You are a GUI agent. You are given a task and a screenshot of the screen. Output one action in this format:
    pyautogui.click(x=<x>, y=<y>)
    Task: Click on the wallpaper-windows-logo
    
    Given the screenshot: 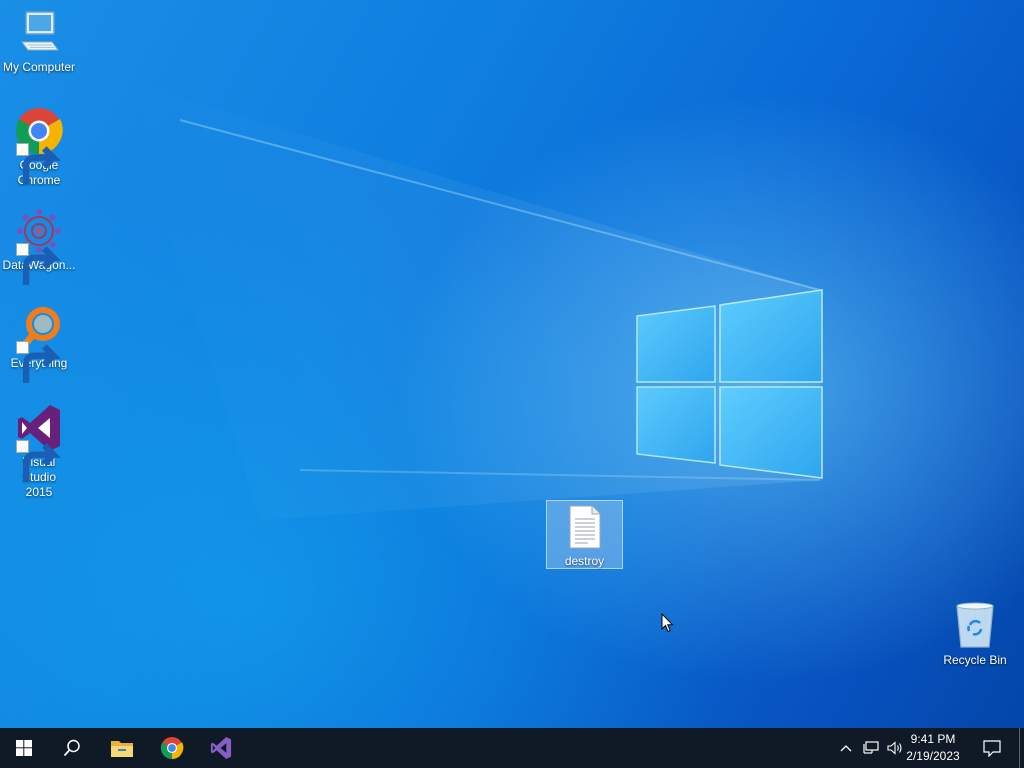 What is the action you would take?
    pyautogui.click(x=729, y=384)
    